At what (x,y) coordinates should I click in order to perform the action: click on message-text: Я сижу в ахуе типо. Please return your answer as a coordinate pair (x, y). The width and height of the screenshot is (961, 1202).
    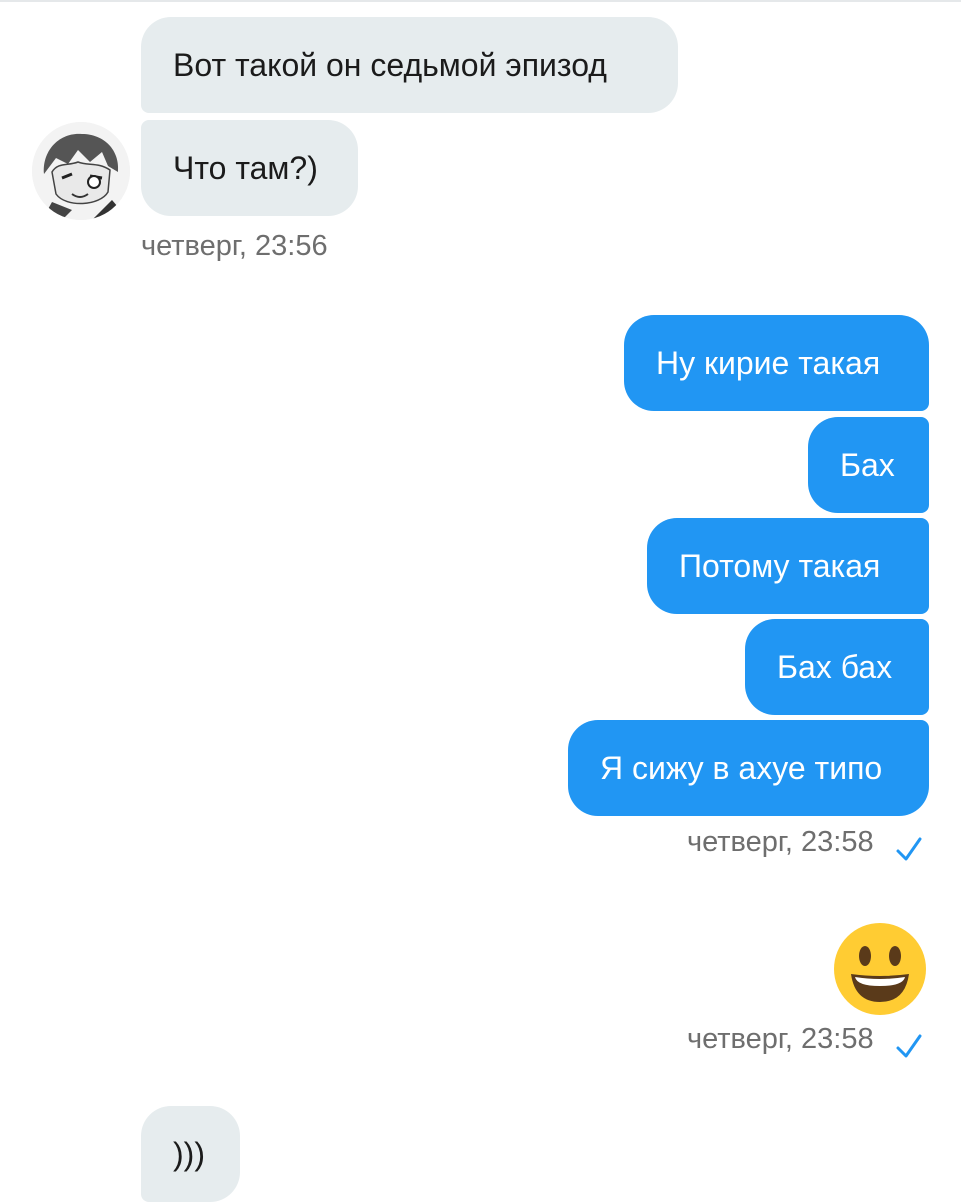
    Looking at the image, I should click on (741, 768).